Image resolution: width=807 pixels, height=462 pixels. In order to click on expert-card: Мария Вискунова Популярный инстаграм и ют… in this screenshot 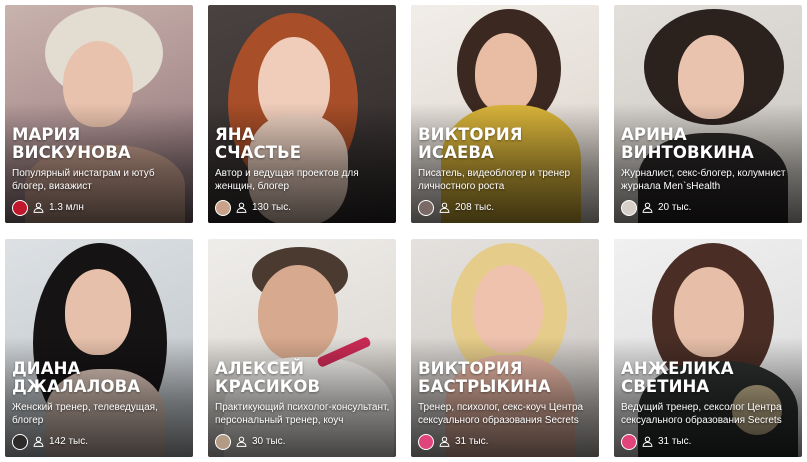, I will do `click(99, 114)`.